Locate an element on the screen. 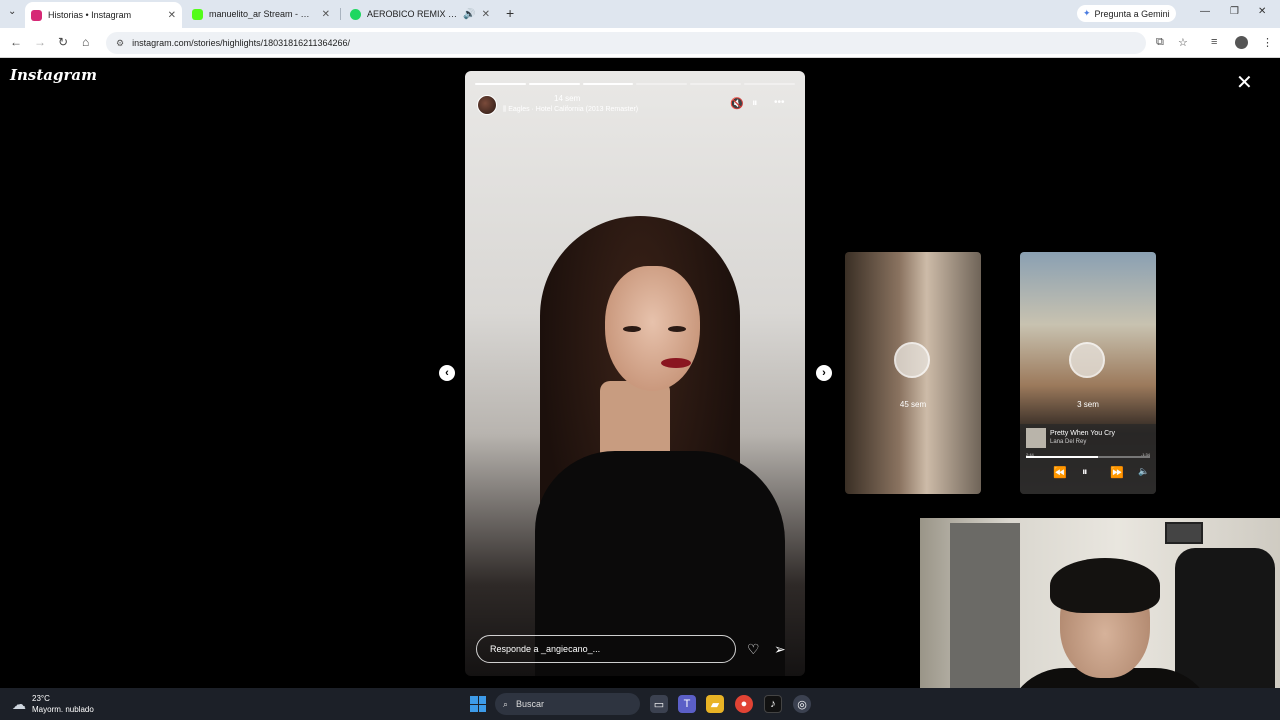  cloud-icon: ☁ is located at coordinates (19, 703).